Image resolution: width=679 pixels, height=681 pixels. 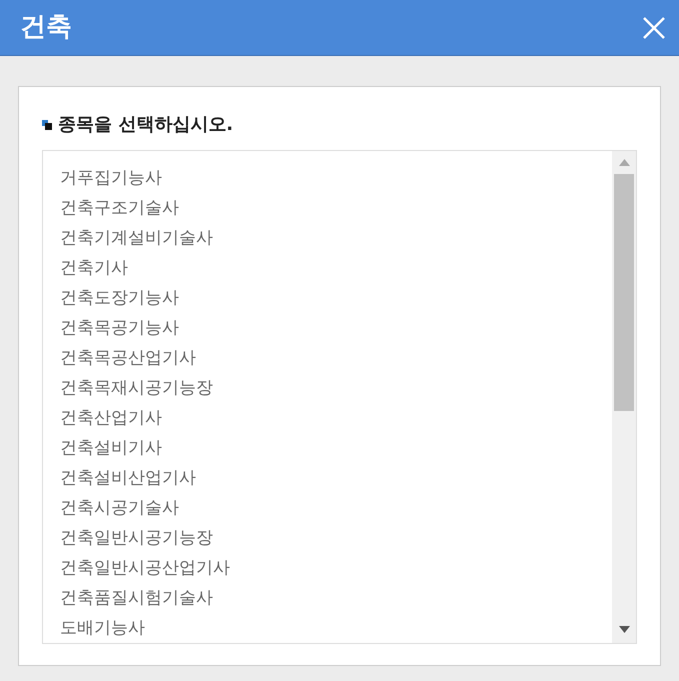 What do you see at coordinates (336, 418) in the screenshot?
I see `list-item: 건축산업기사` at bounding box center [336, 418].